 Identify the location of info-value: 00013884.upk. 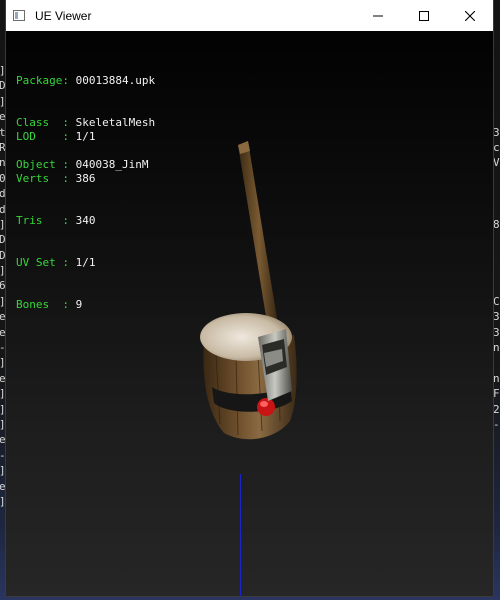
(115, 80).